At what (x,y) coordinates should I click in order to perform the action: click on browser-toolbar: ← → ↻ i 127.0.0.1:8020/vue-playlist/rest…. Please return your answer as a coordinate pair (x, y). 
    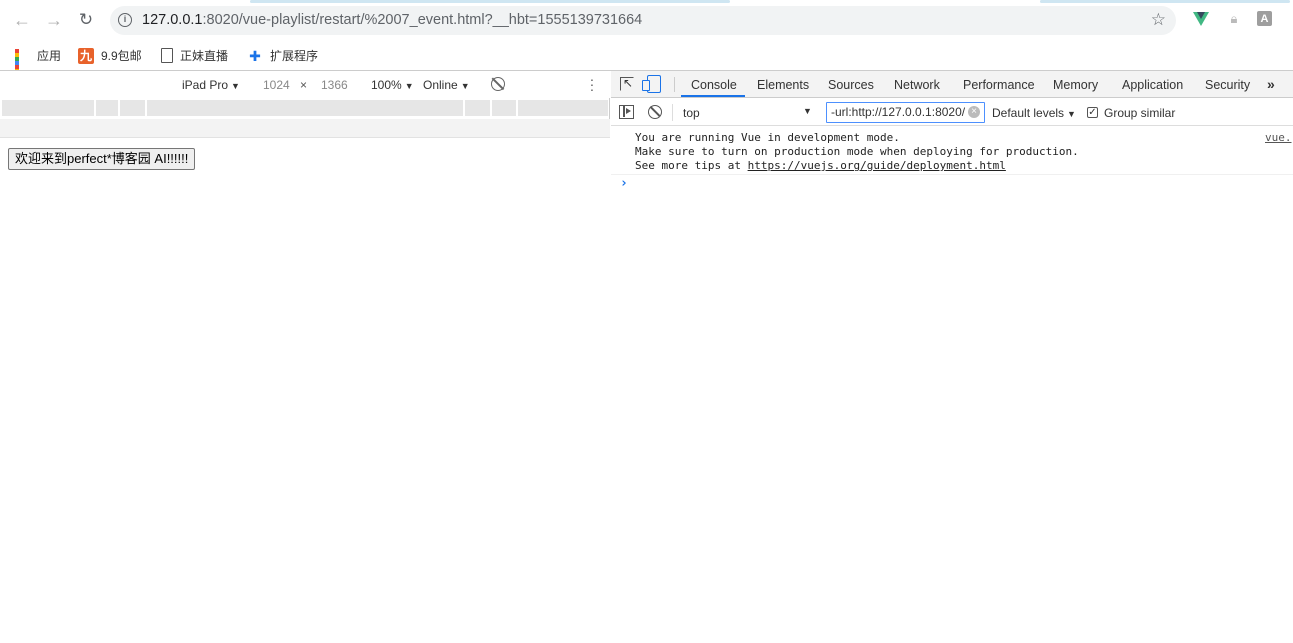
    Looking at the image, I should click on (646, 20).